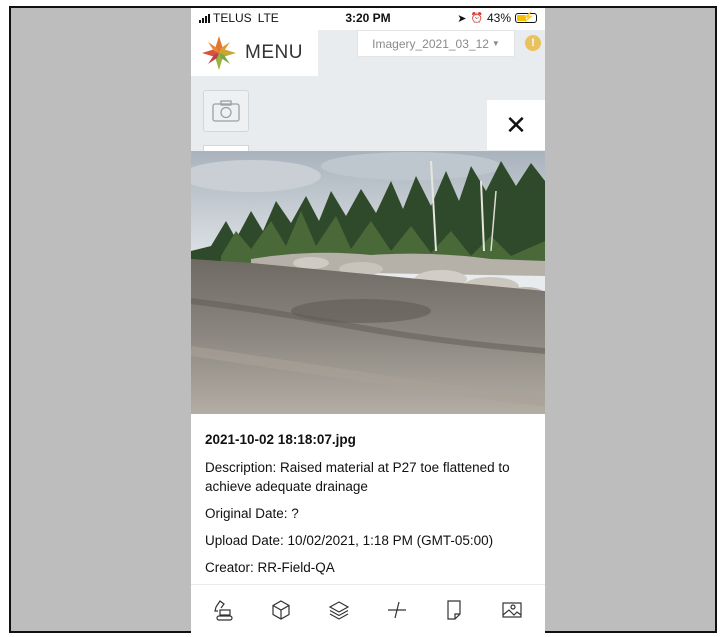 This screenshot has width=728, height=637. I want to click on excavator-icon, so click(223, 610).